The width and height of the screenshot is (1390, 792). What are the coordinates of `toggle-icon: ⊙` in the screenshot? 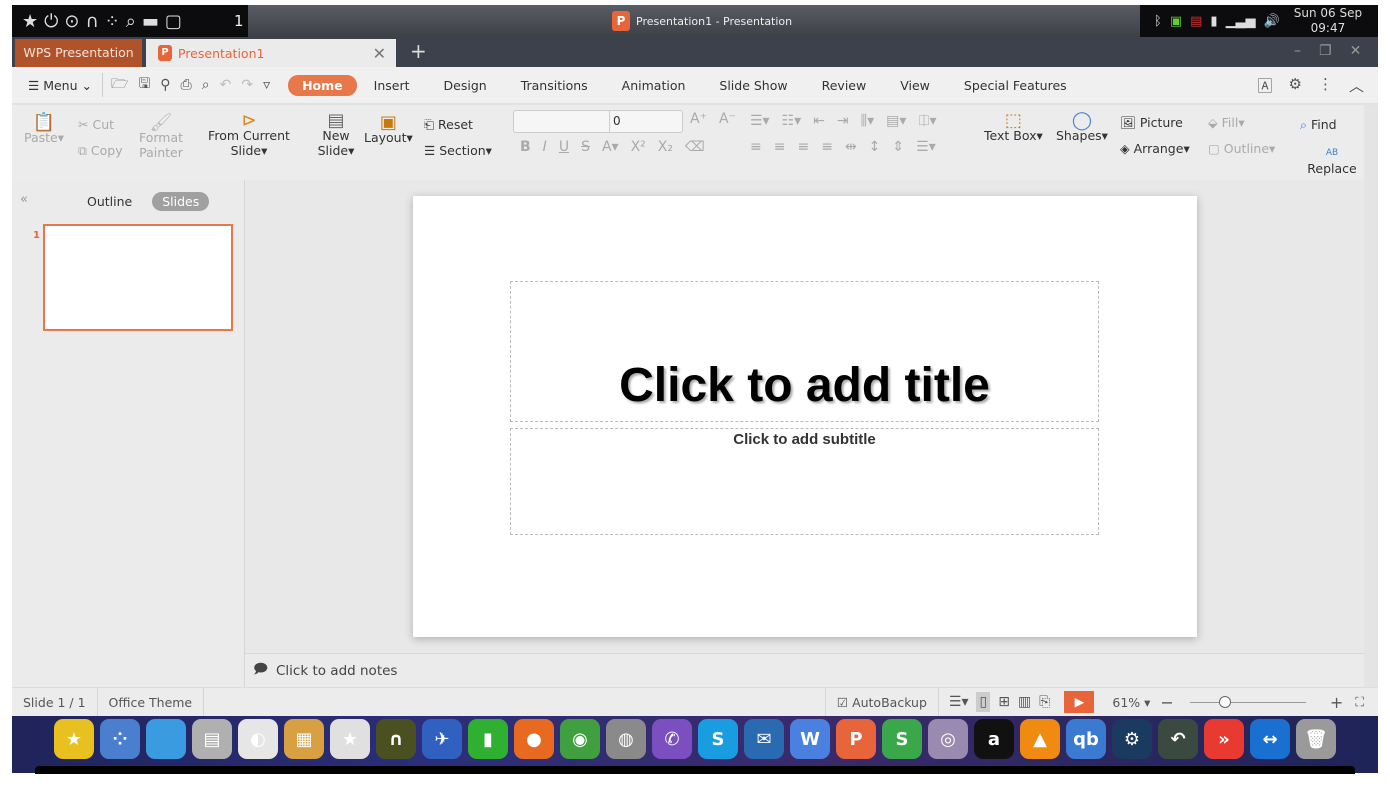 It's located at (71, 21).